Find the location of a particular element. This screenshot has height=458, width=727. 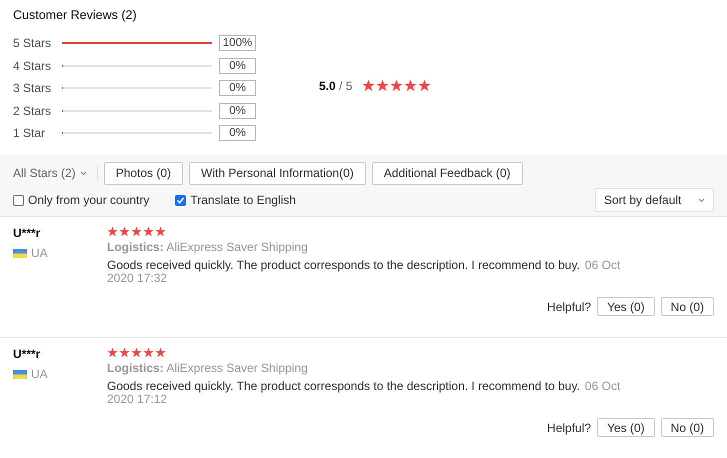

filter-button: Additional Feedback (0) is located at coordinates (447, 173).